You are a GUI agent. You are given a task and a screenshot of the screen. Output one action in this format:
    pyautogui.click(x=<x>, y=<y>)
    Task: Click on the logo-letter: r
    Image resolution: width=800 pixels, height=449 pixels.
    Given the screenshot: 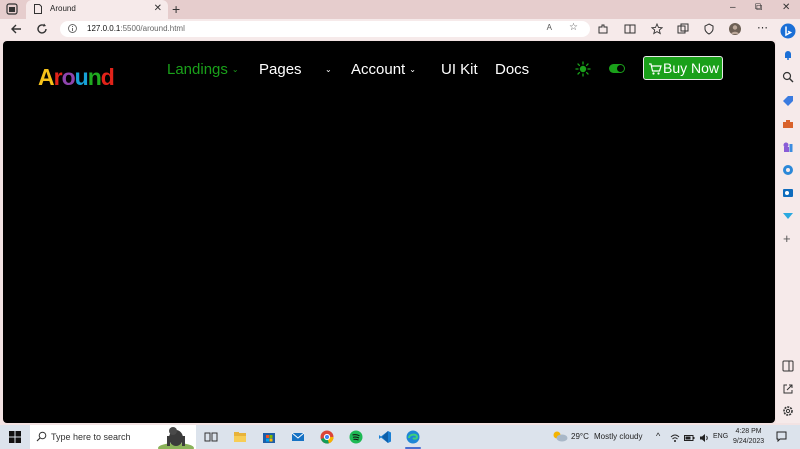 What is the action you would take?
    pyautogui.click(x=58, y=77)
    